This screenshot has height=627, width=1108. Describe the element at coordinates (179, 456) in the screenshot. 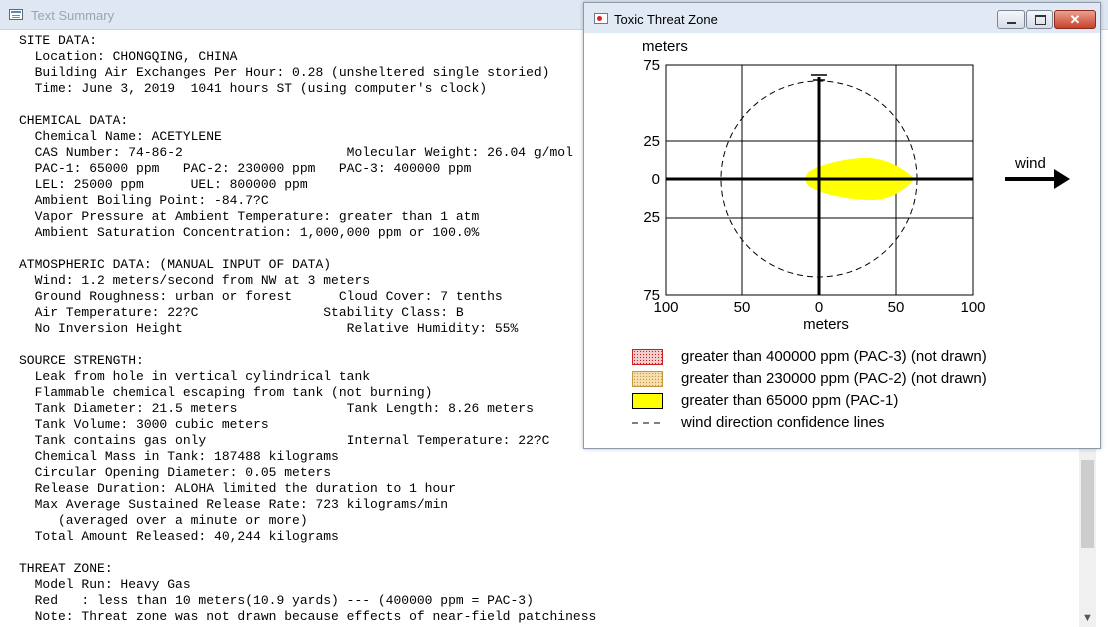

I see `summary-line: Chemical Mass in Tank: 187488 kilograms` at that location.